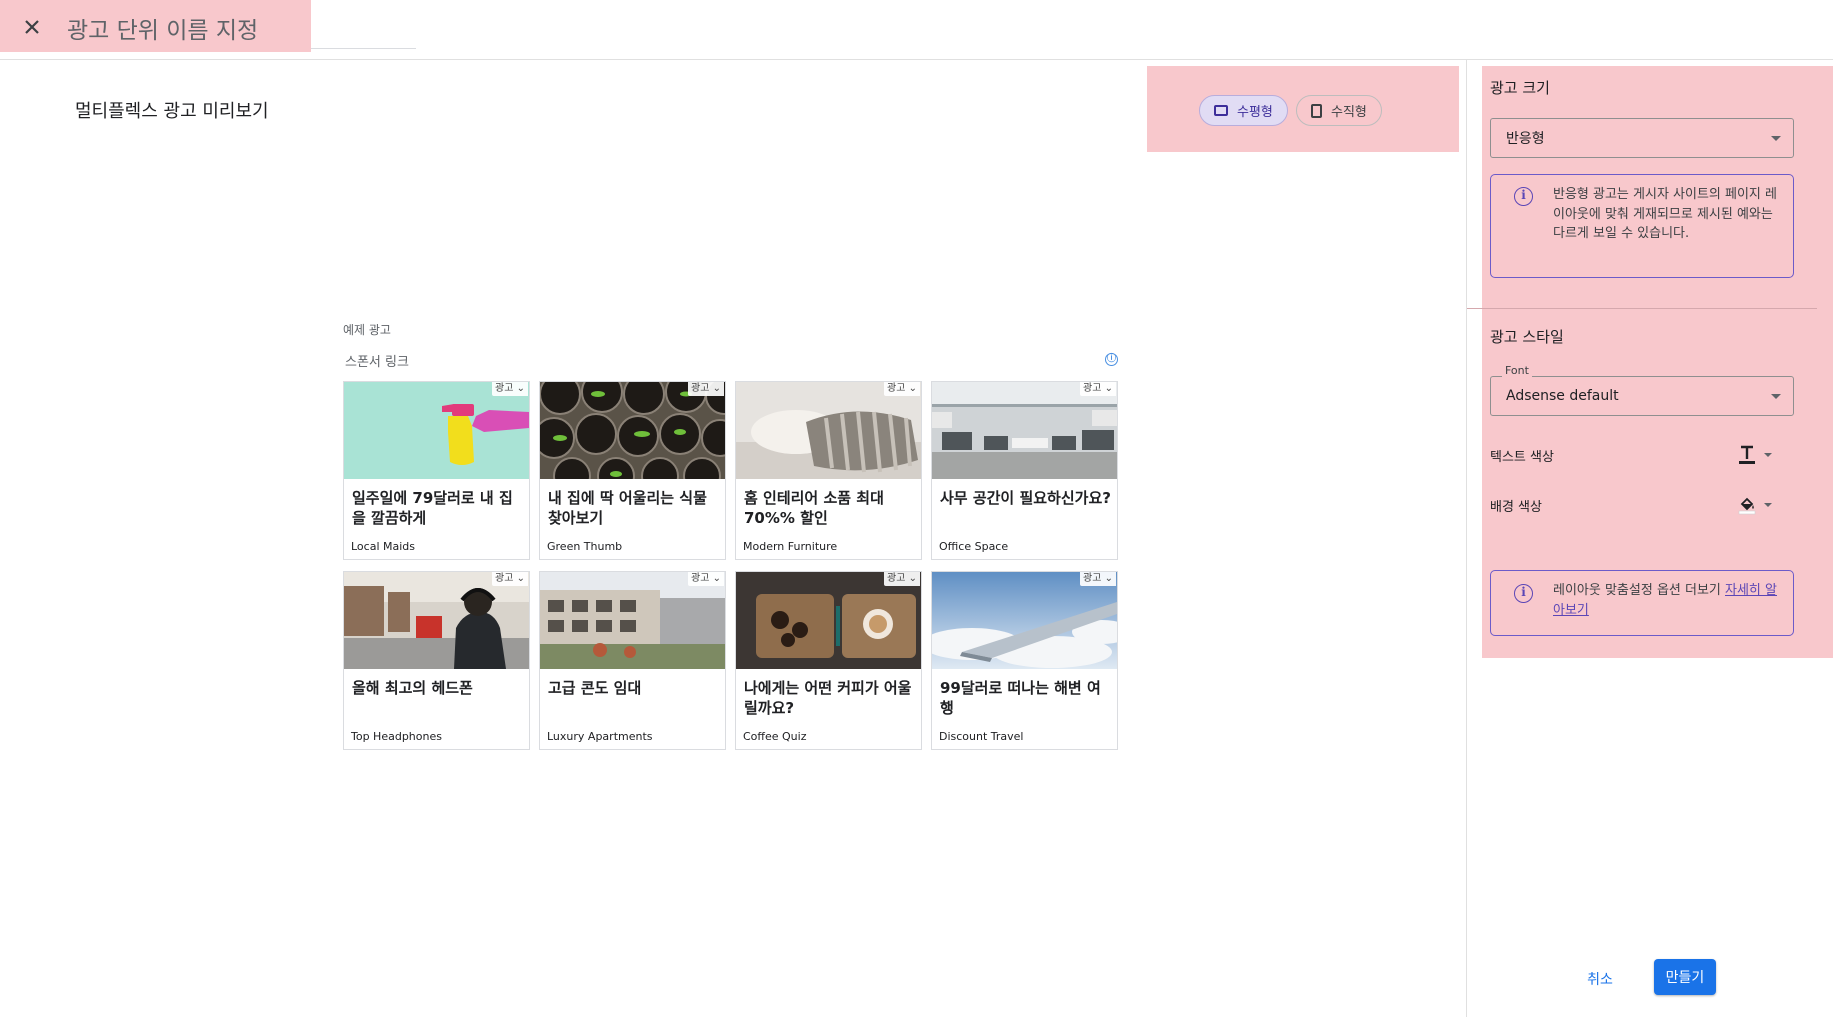 The image size is (1833, 1017). I want to click on ad-advertiser: Discount Travel, so click(981, 736).